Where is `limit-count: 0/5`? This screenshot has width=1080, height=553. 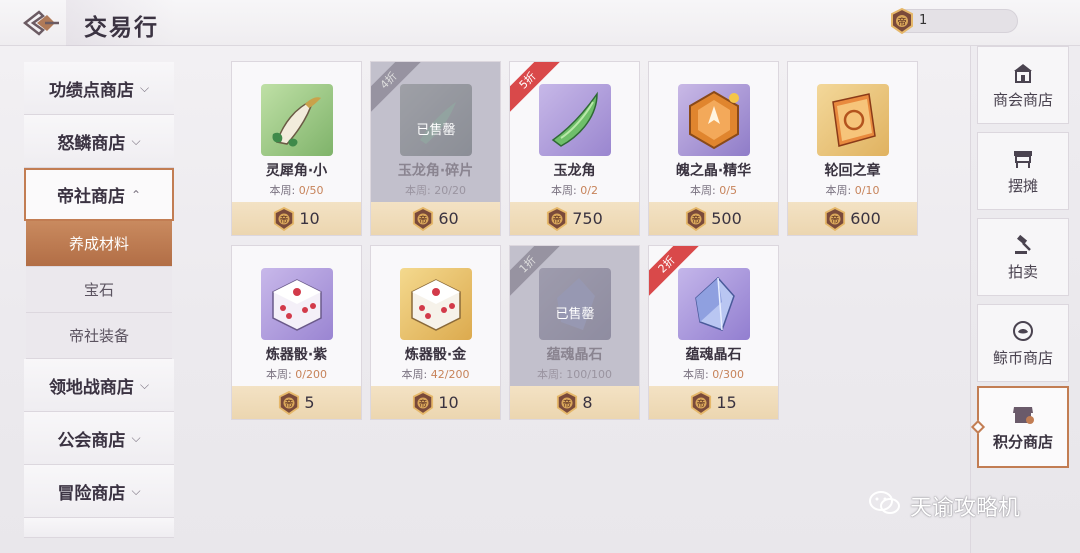
limit-count: 0/5 is located at coordinates (728, 190).